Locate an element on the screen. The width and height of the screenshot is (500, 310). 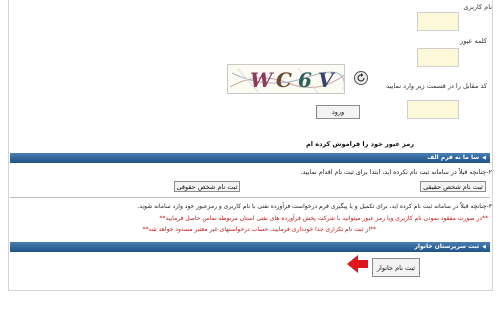
password-label: کلمه عبور is located at coordinates (473, 41).